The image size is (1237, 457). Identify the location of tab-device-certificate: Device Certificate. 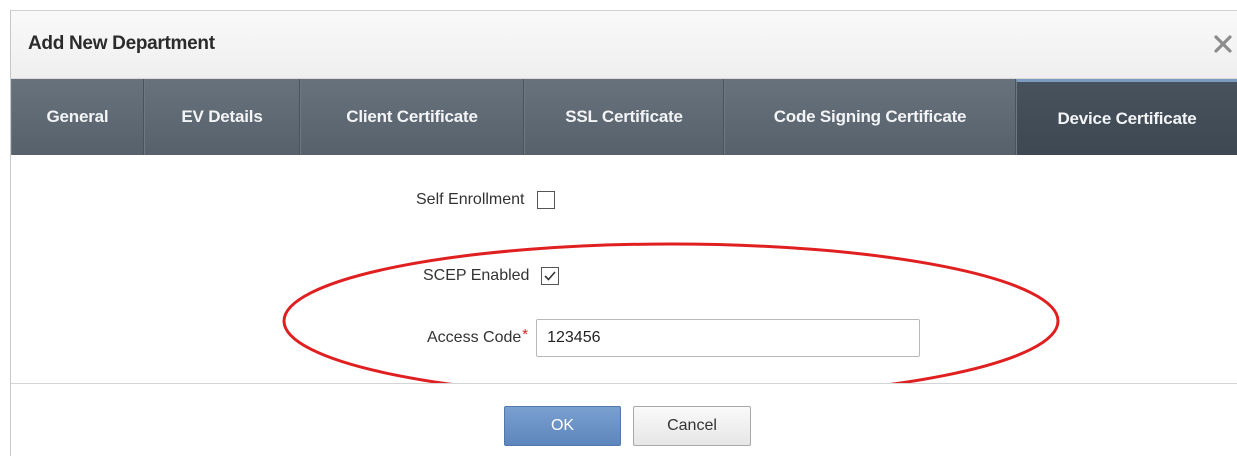
(1126, 117).